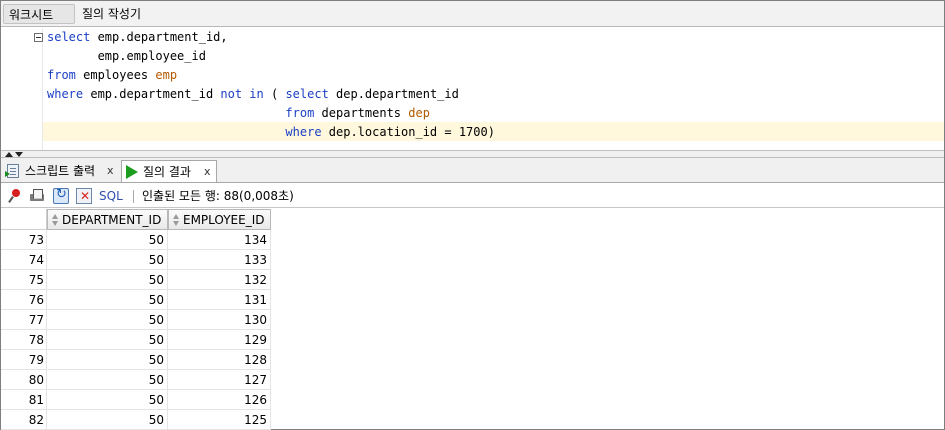 The image size is (945, 430). What do you see at coordinates (472, 14) in the screenshot?
I see `worksheet-tab-bar: 워크시트 질의 작성기` at bounding box center [472, 14].